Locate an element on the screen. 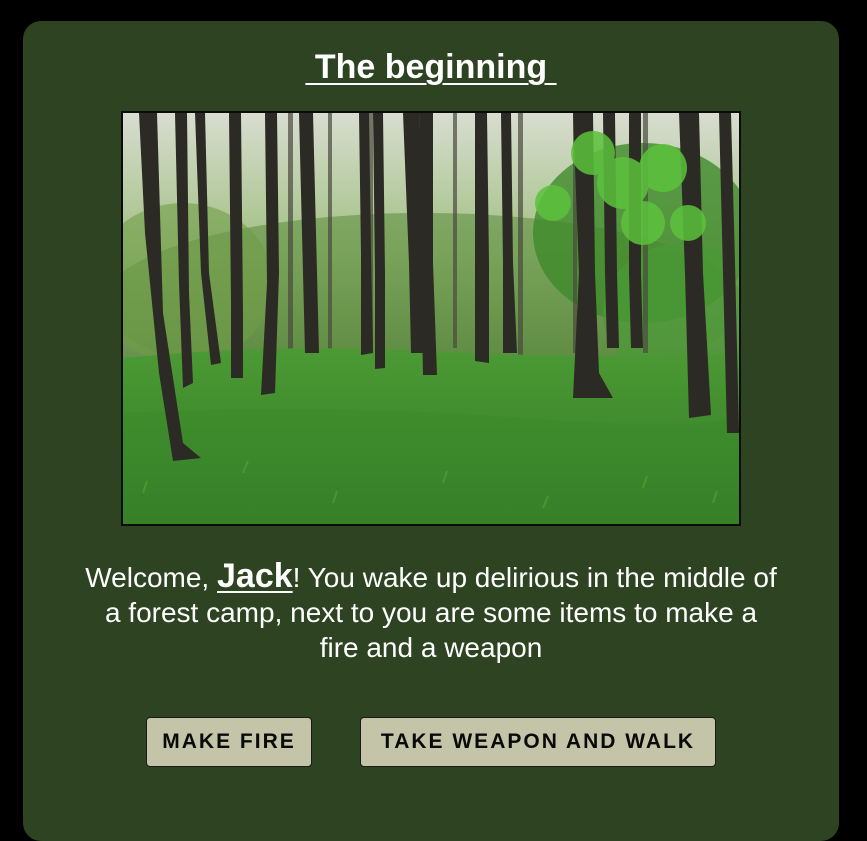 The width and height of the screenshot is (867, 841). player-name: Jack is located at coordinates (255, 576).